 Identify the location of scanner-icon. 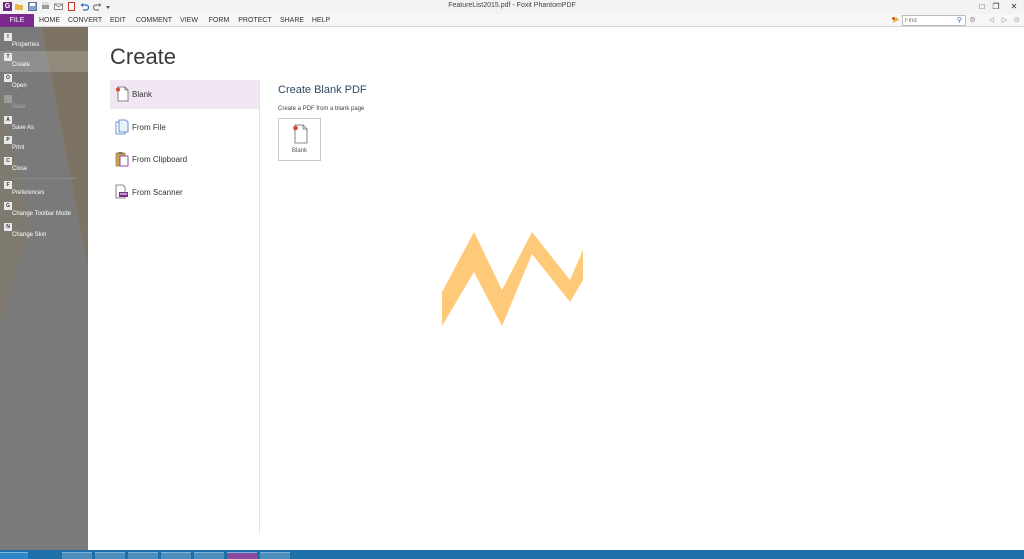
(121, 191).